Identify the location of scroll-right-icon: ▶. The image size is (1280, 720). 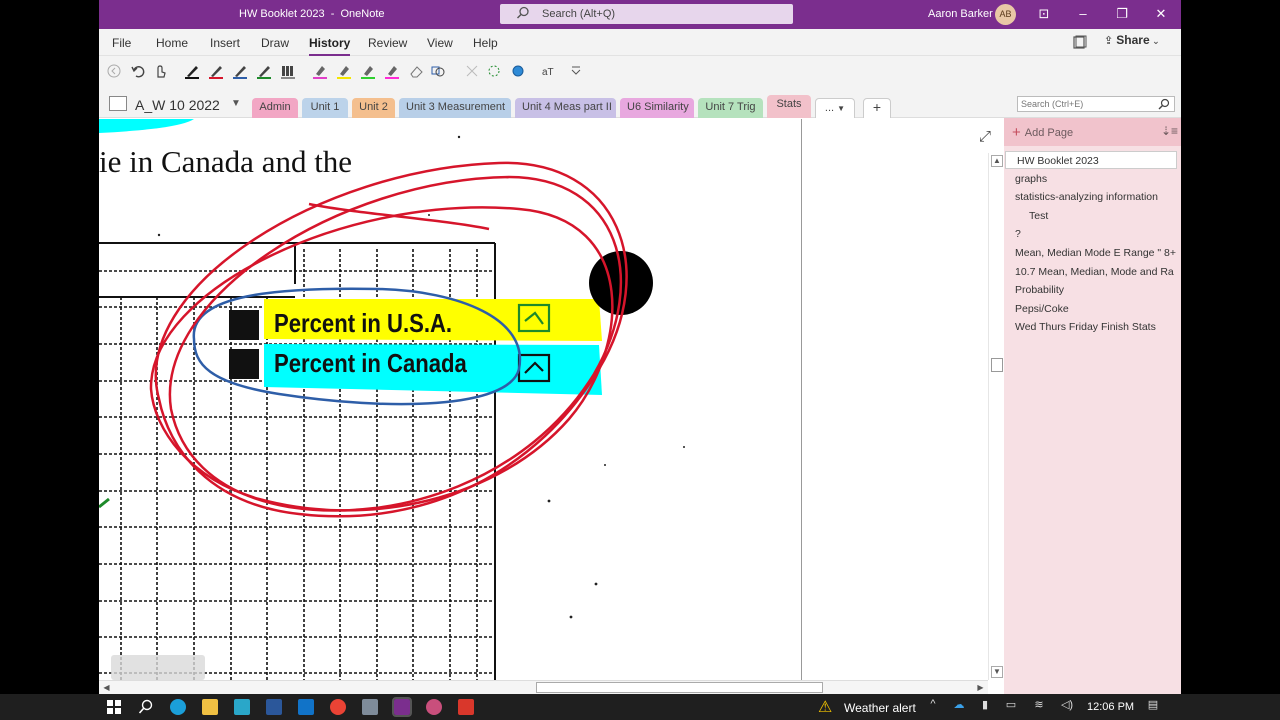
(980, 687).